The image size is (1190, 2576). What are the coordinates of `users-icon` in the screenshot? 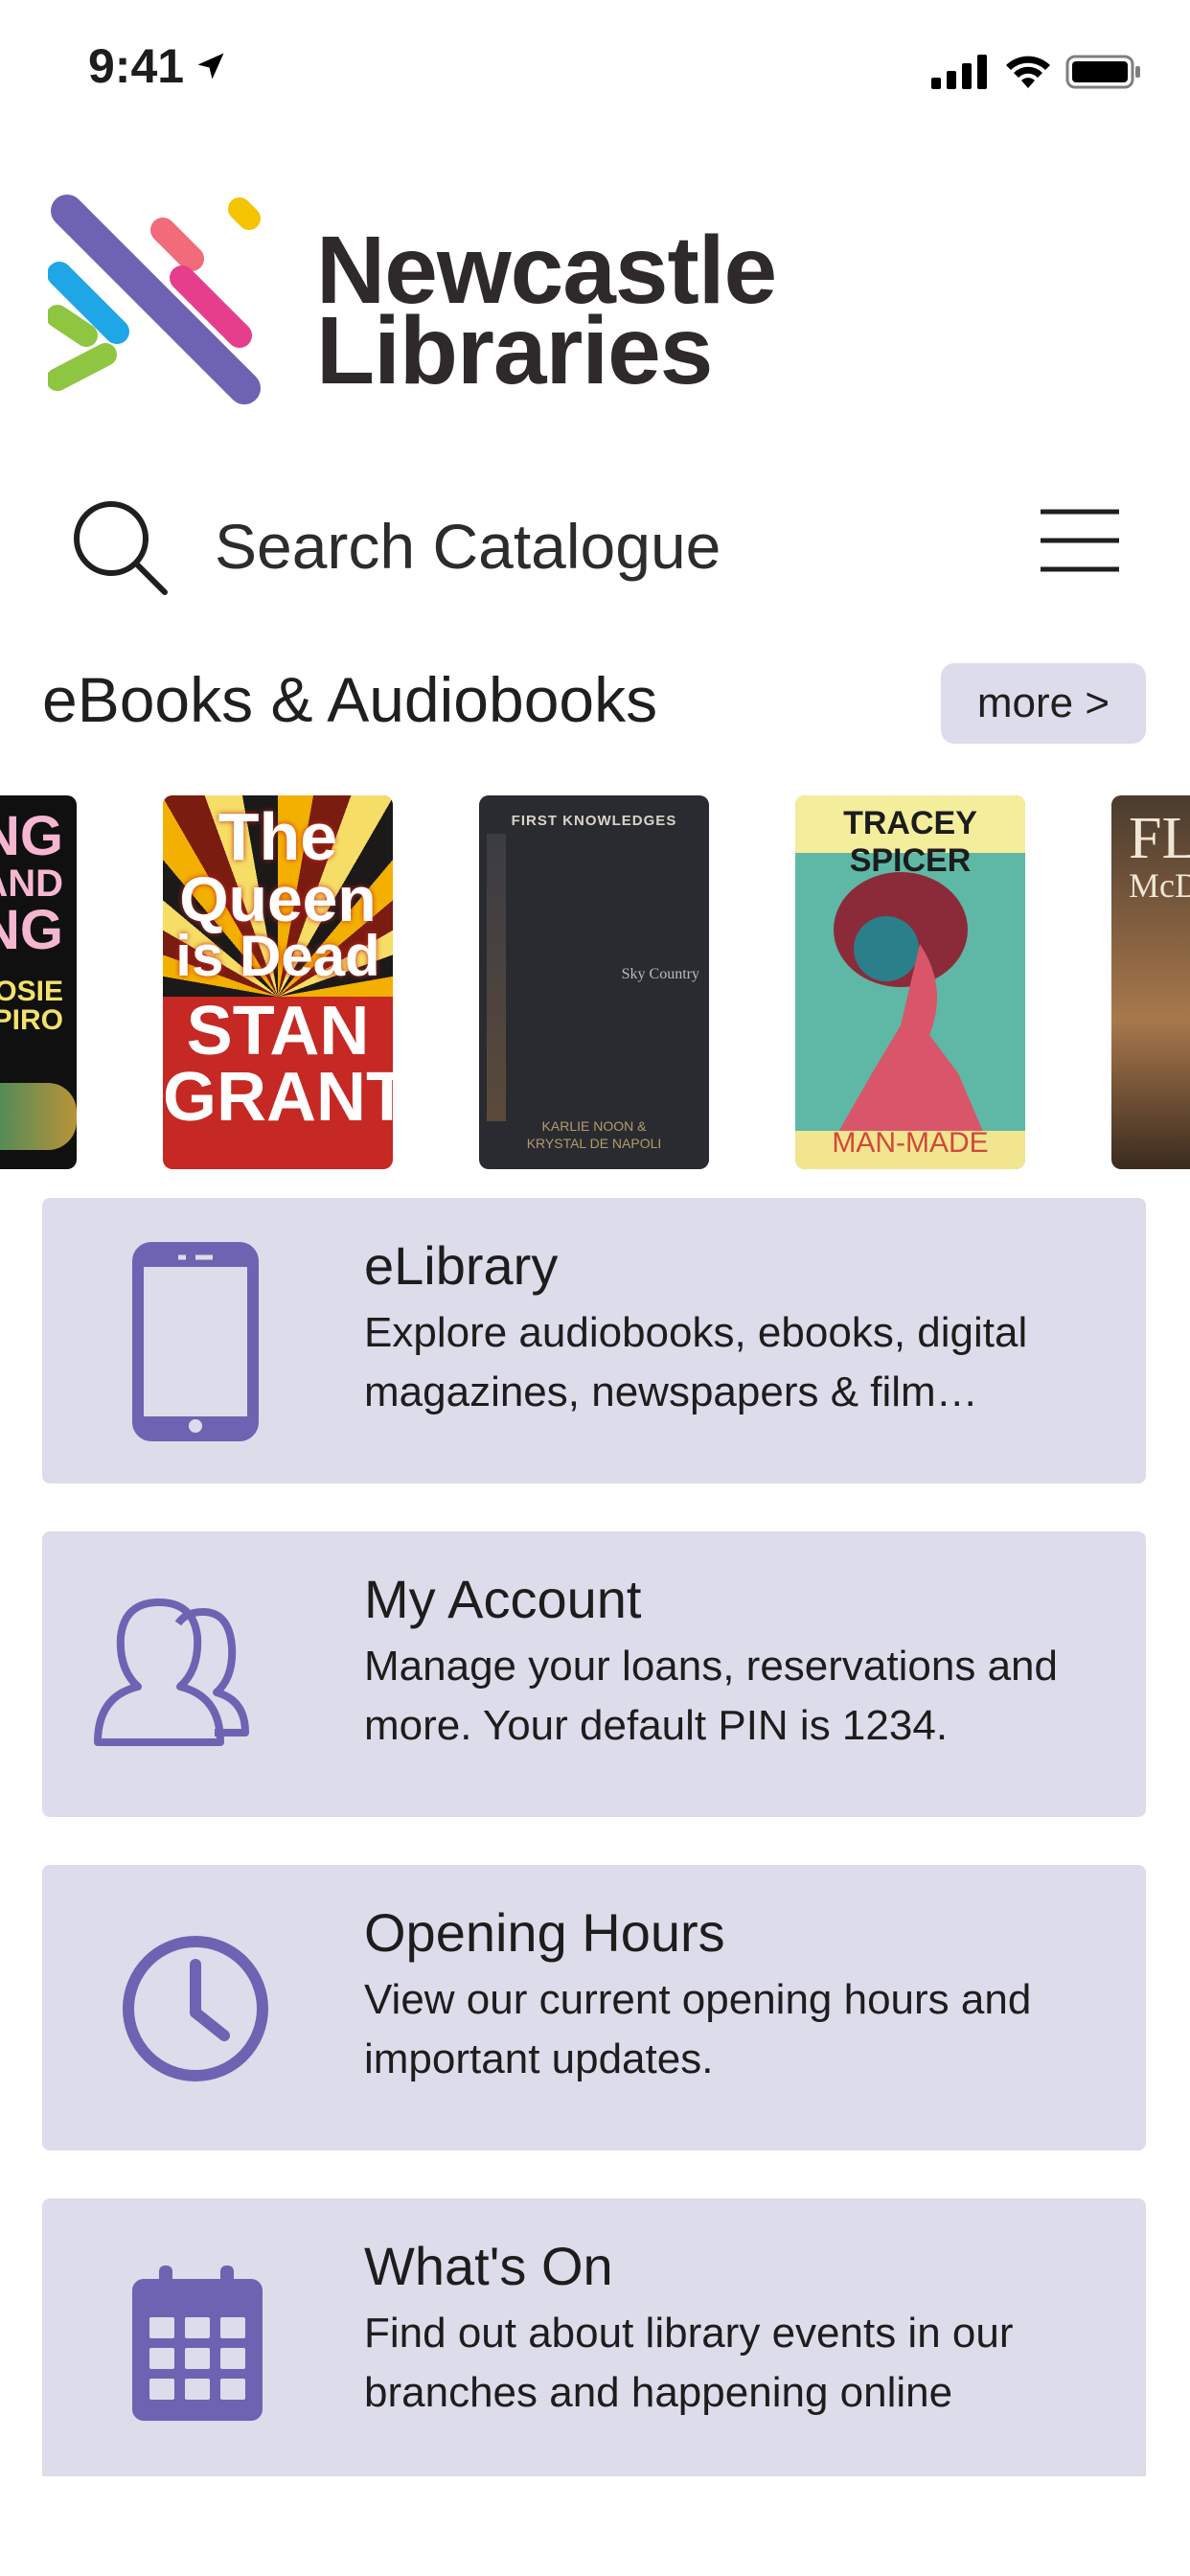 It's located at (171, 1672).